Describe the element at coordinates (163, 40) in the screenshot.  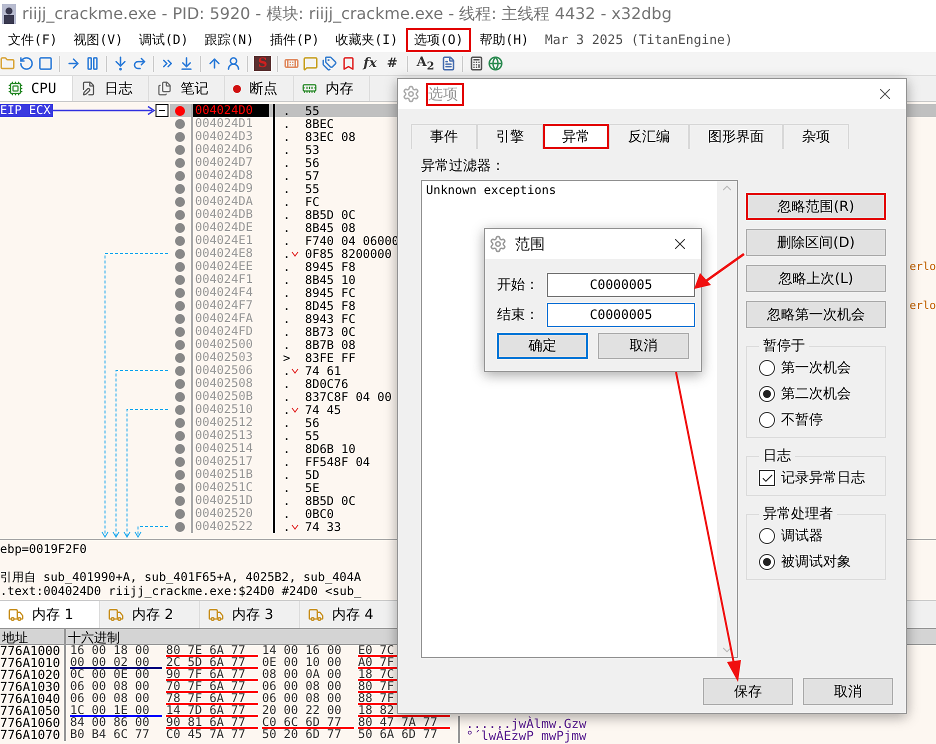
I see `menu-item: 调试(D)` at that location.